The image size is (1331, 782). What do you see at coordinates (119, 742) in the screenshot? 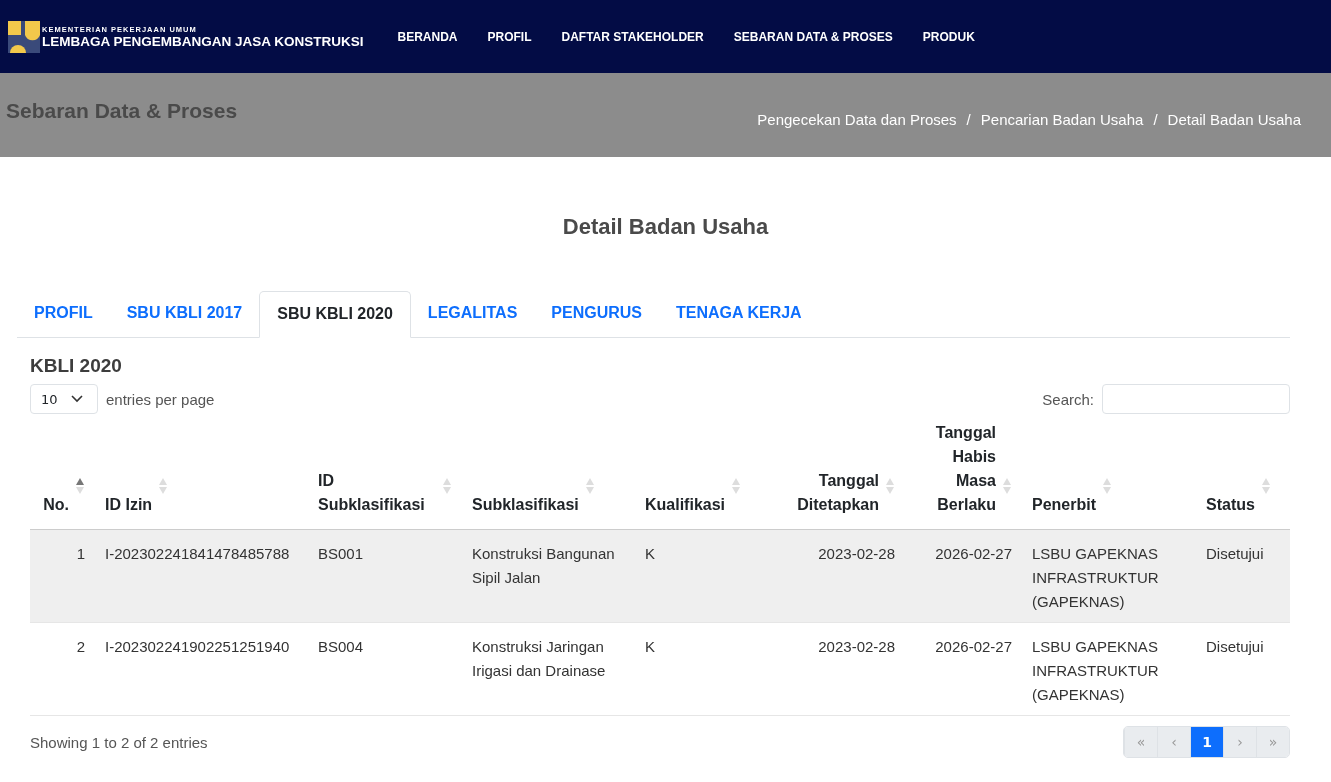
I see `table-info: Showing 1 to 2 of 2 entries` at bounding box center [119, 742].